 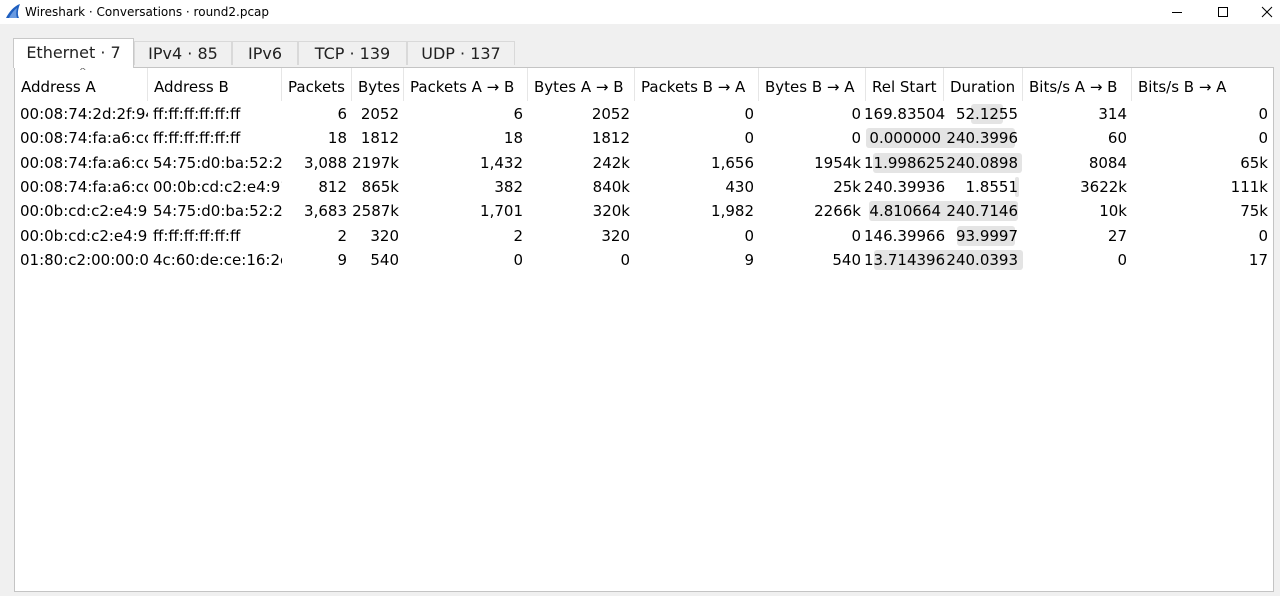 I want to click on cell-duration: 240.0898, so click(x=982, y=162).